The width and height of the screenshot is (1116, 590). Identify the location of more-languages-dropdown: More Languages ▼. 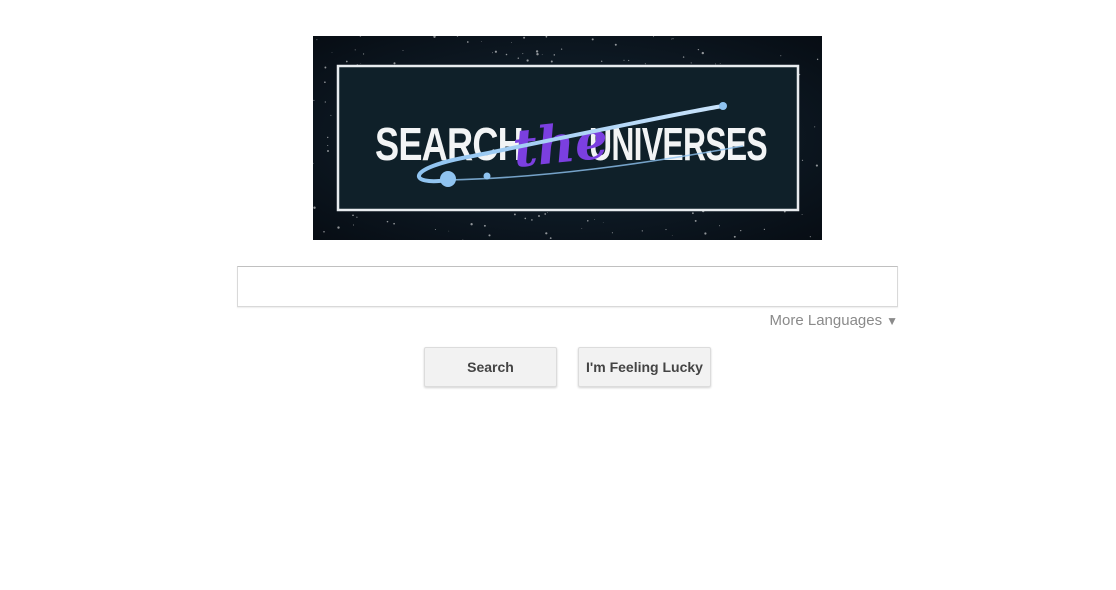
(834, 320).